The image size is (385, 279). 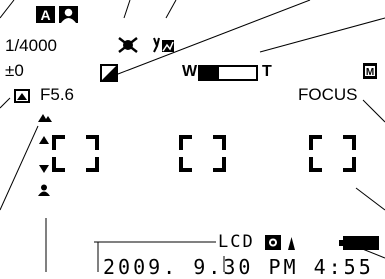 I want to click on af-frame-right, so click(x=332, y=153).